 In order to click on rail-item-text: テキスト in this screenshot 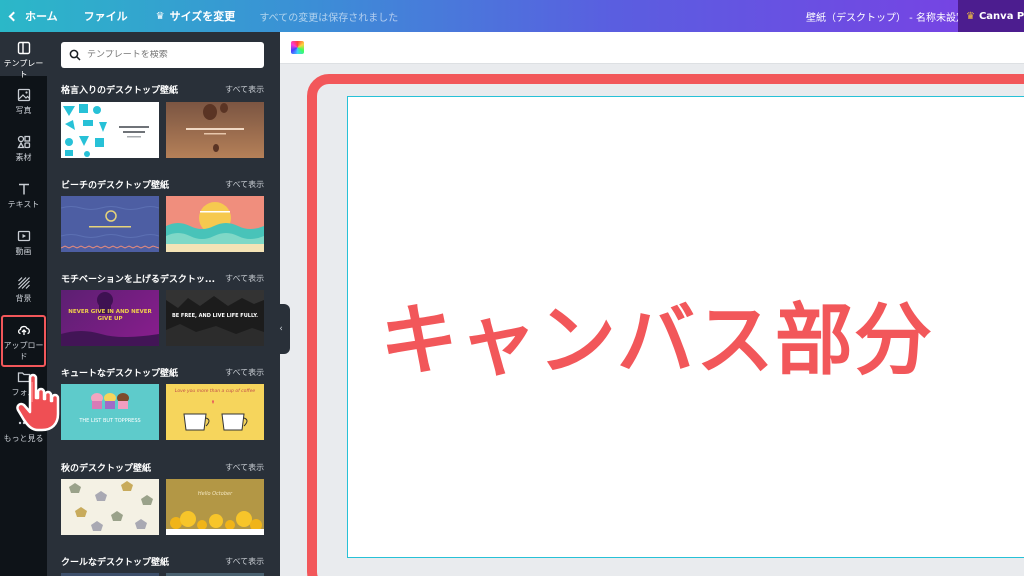, I will do `click(23, 196)`.